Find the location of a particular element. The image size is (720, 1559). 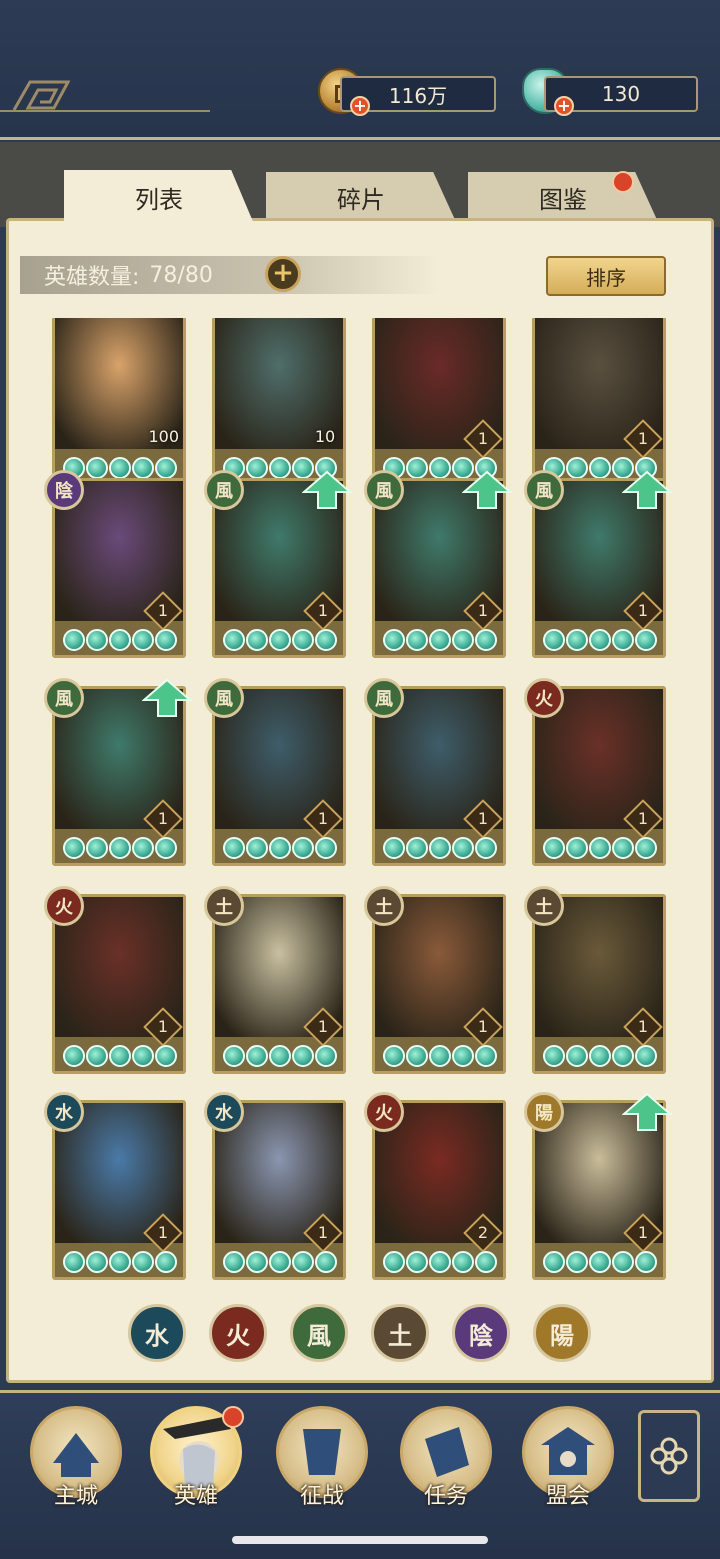

add-coins-icon: + is located at coordinates (360, 106).